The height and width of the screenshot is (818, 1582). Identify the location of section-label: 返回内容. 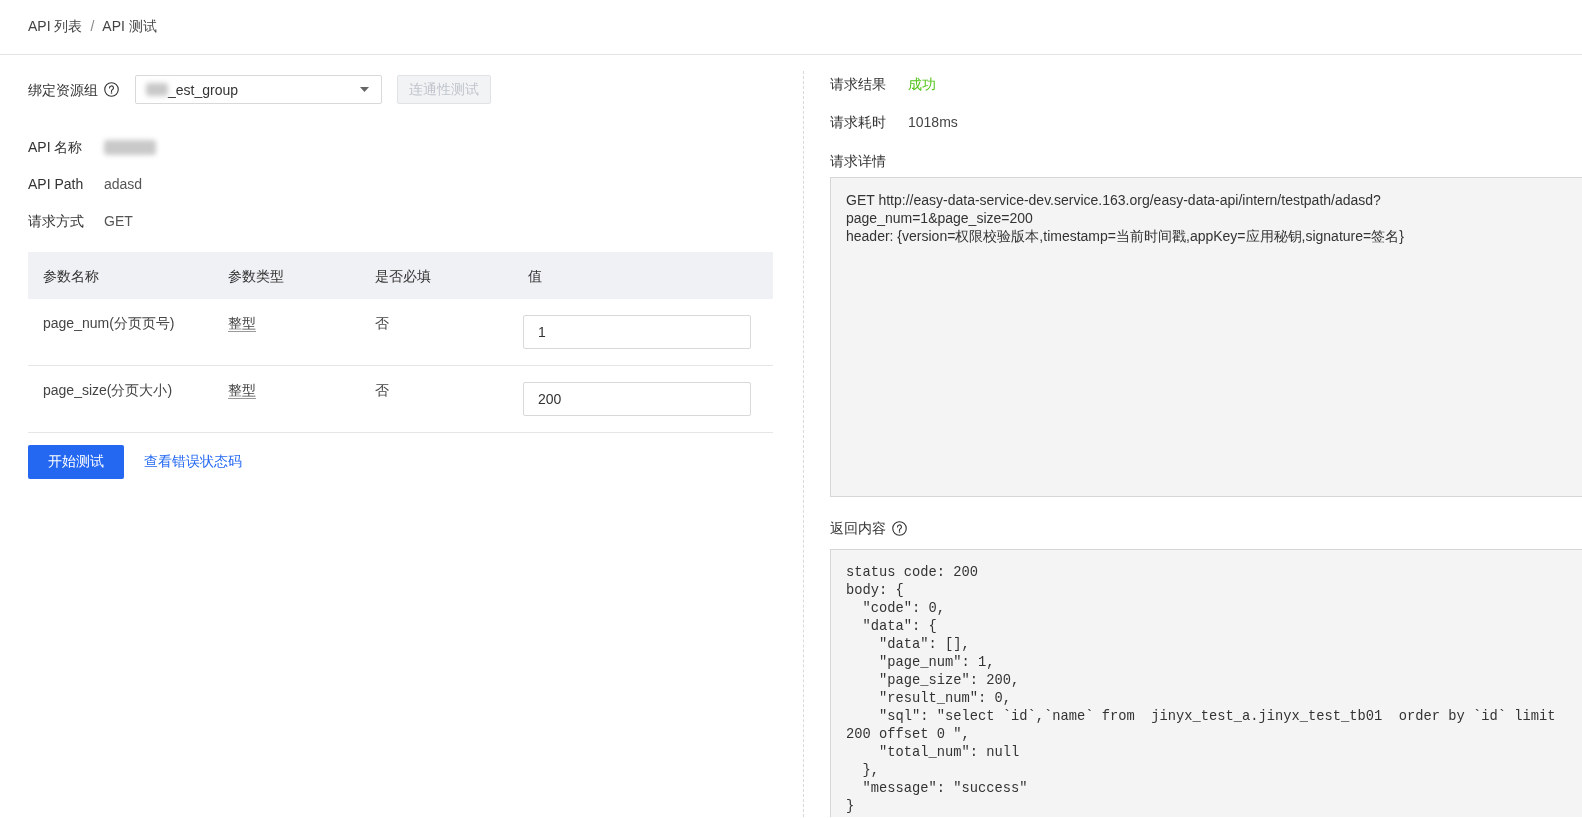
(858, 528).